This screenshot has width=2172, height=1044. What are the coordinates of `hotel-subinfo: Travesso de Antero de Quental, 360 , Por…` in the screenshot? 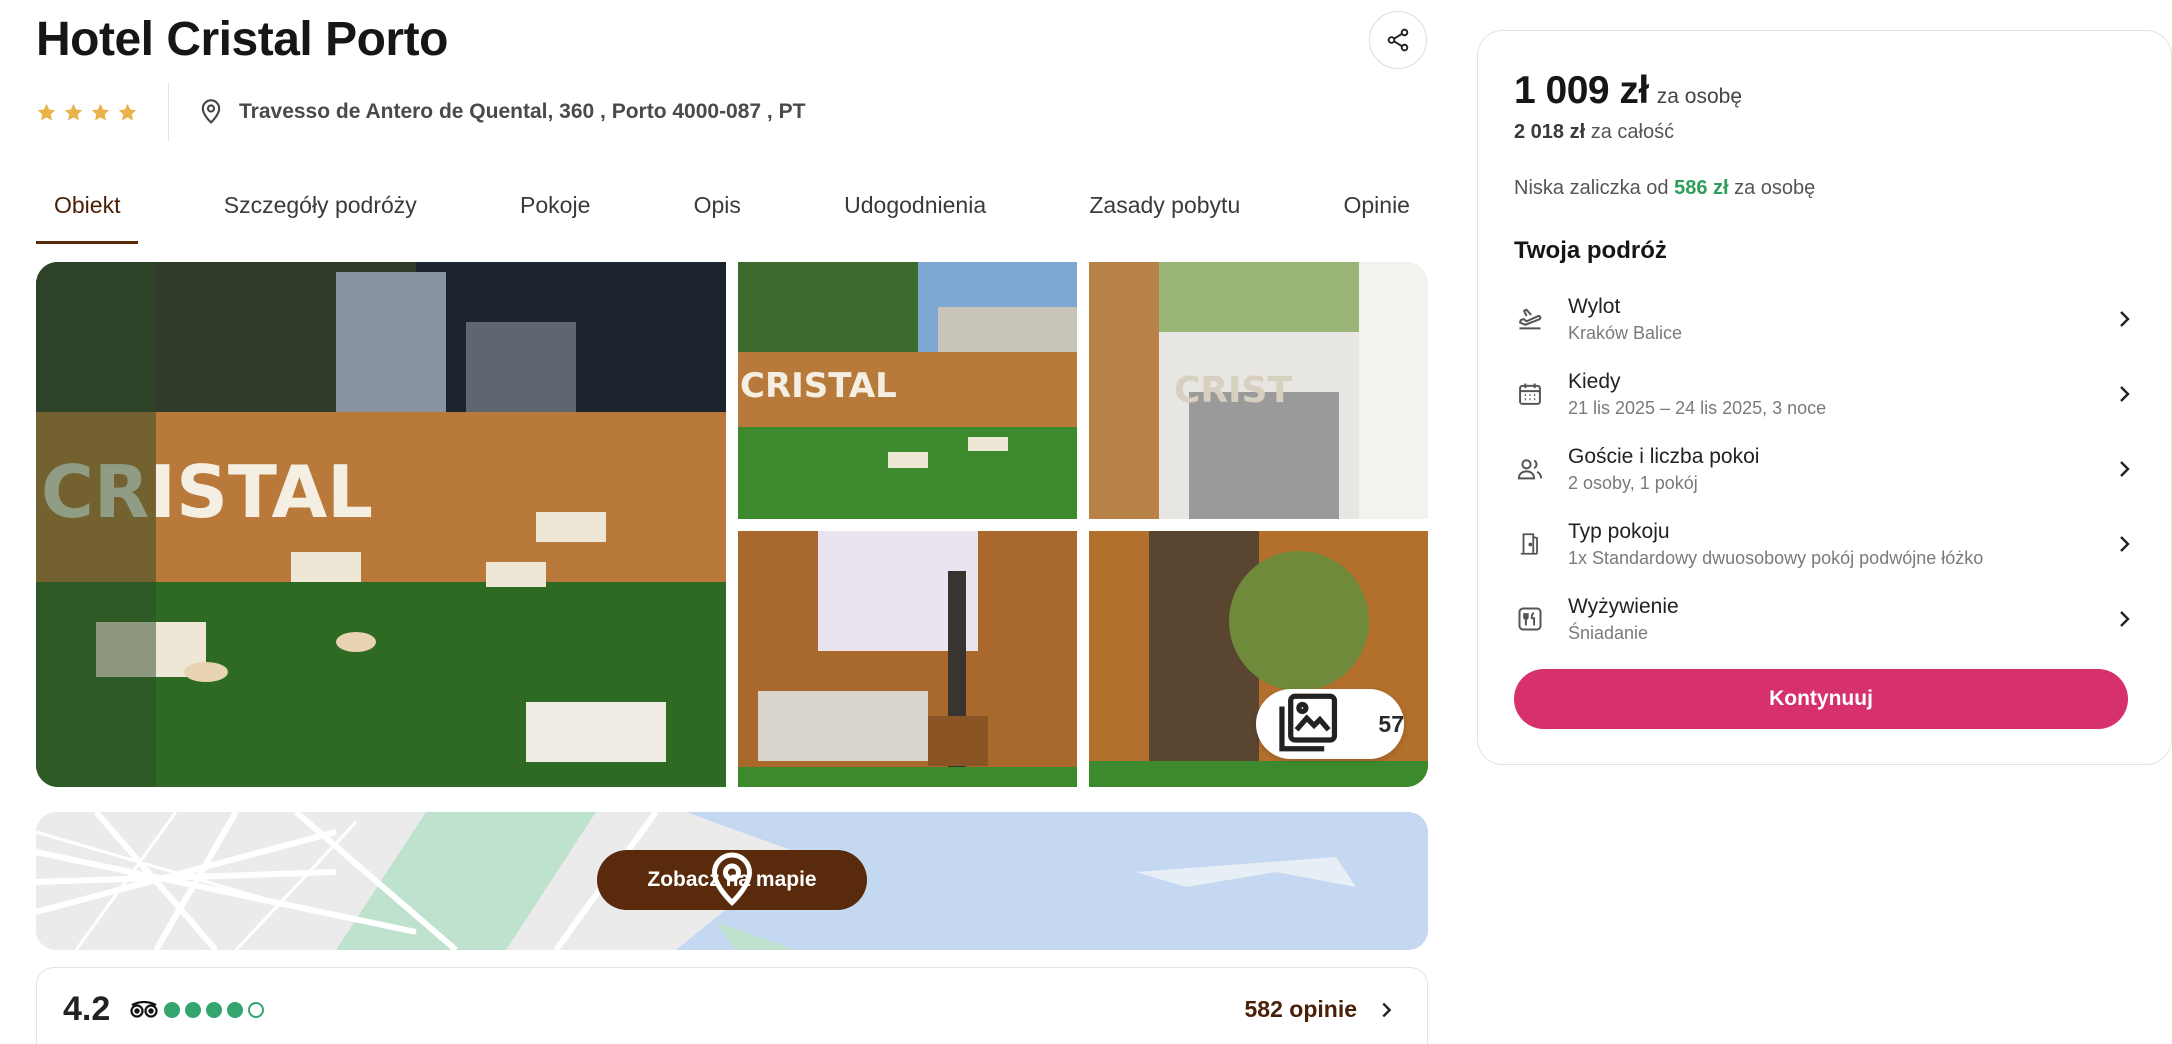 It's located at (420, 112).